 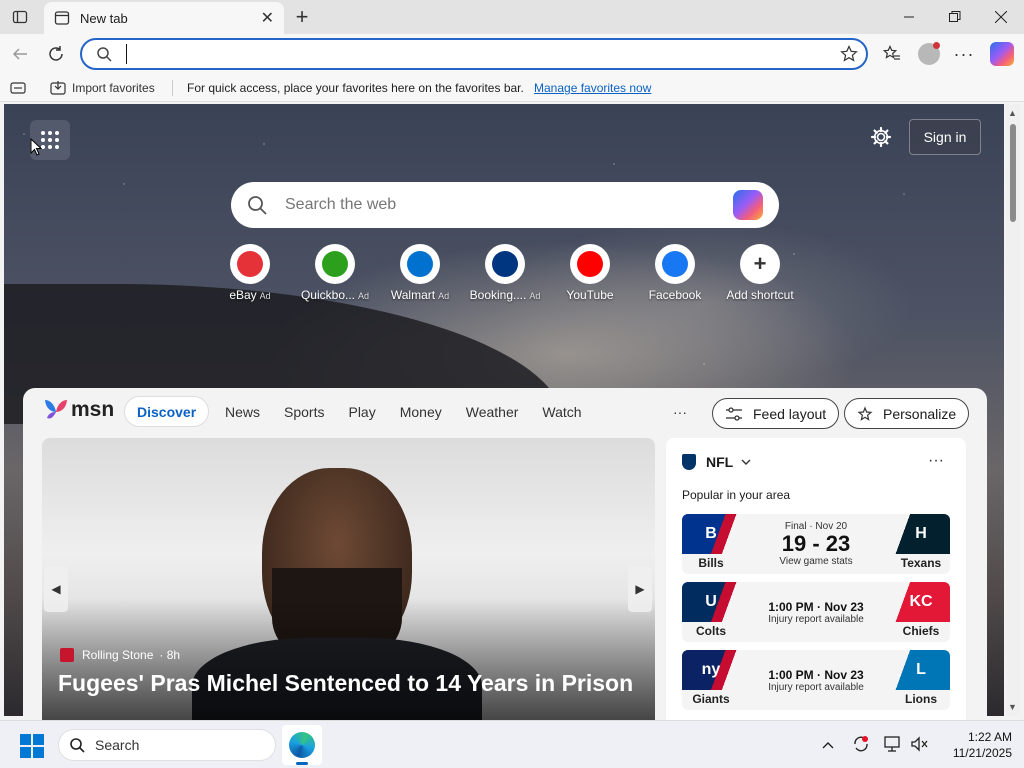 What do you see at coordinates (302, 16) in the screenshot?
I see `new-tab-button: +` at bounding box center [302, 16].